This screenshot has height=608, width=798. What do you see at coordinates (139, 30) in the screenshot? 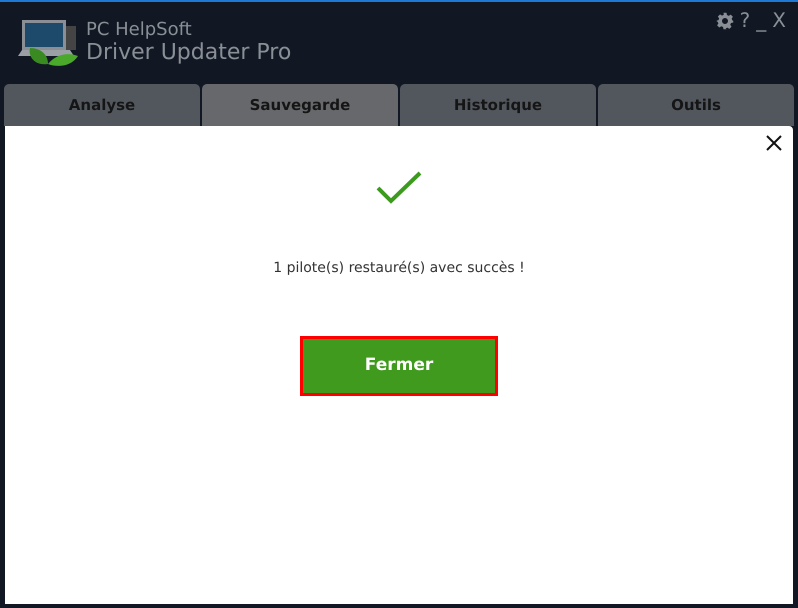
I see `vendor-name: PC HelpSoft` at bounding box center [139, 30].